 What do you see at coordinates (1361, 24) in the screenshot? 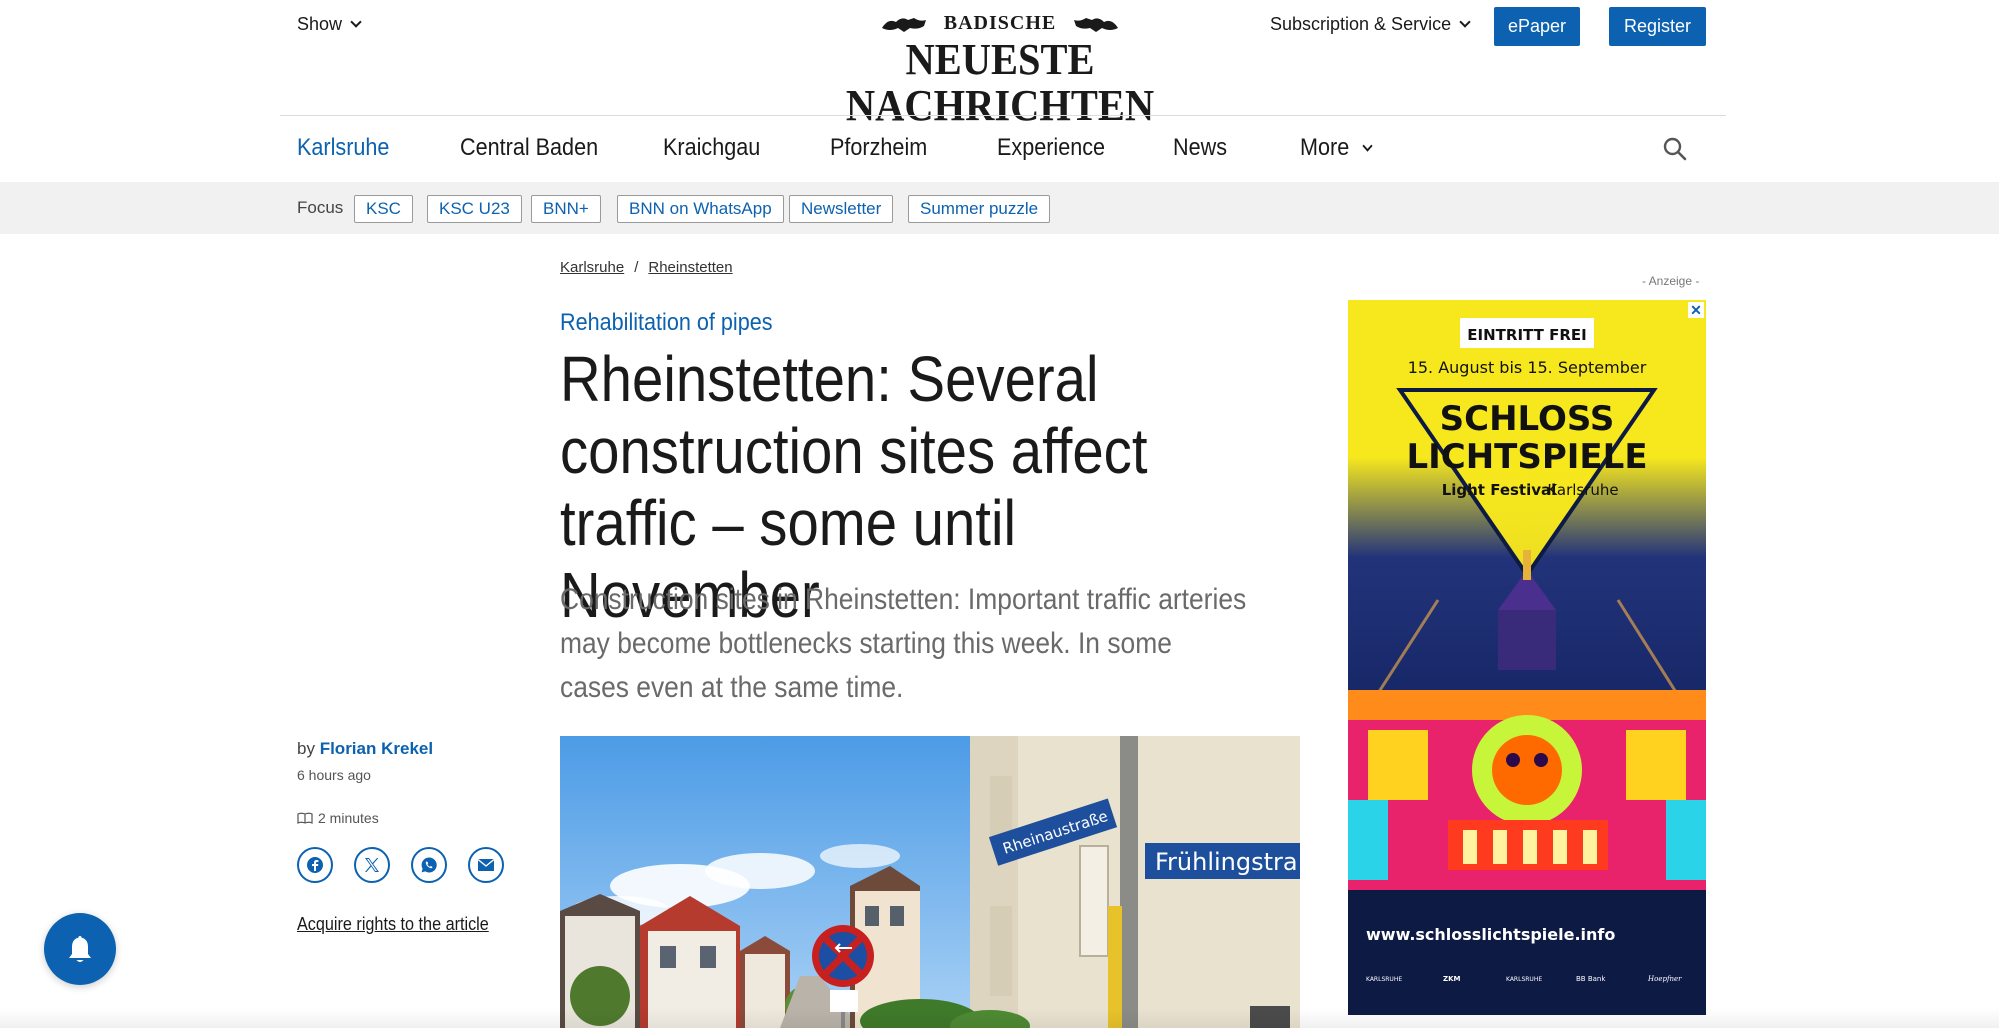
I see `subscription-label: Subscription & Service` at bounding box center [1361, 24].